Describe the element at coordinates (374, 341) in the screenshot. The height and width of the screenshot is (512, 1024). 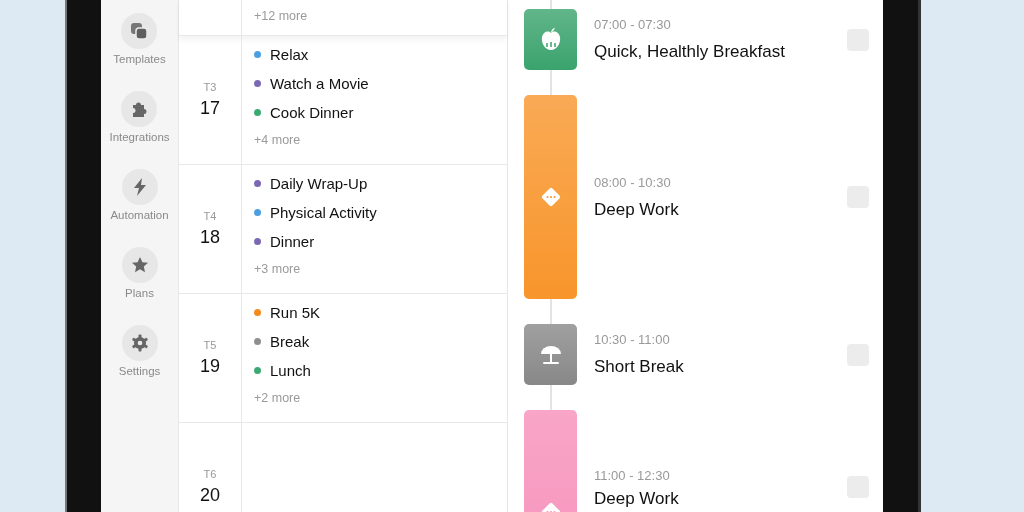
I see `event-item: Break` at that location.